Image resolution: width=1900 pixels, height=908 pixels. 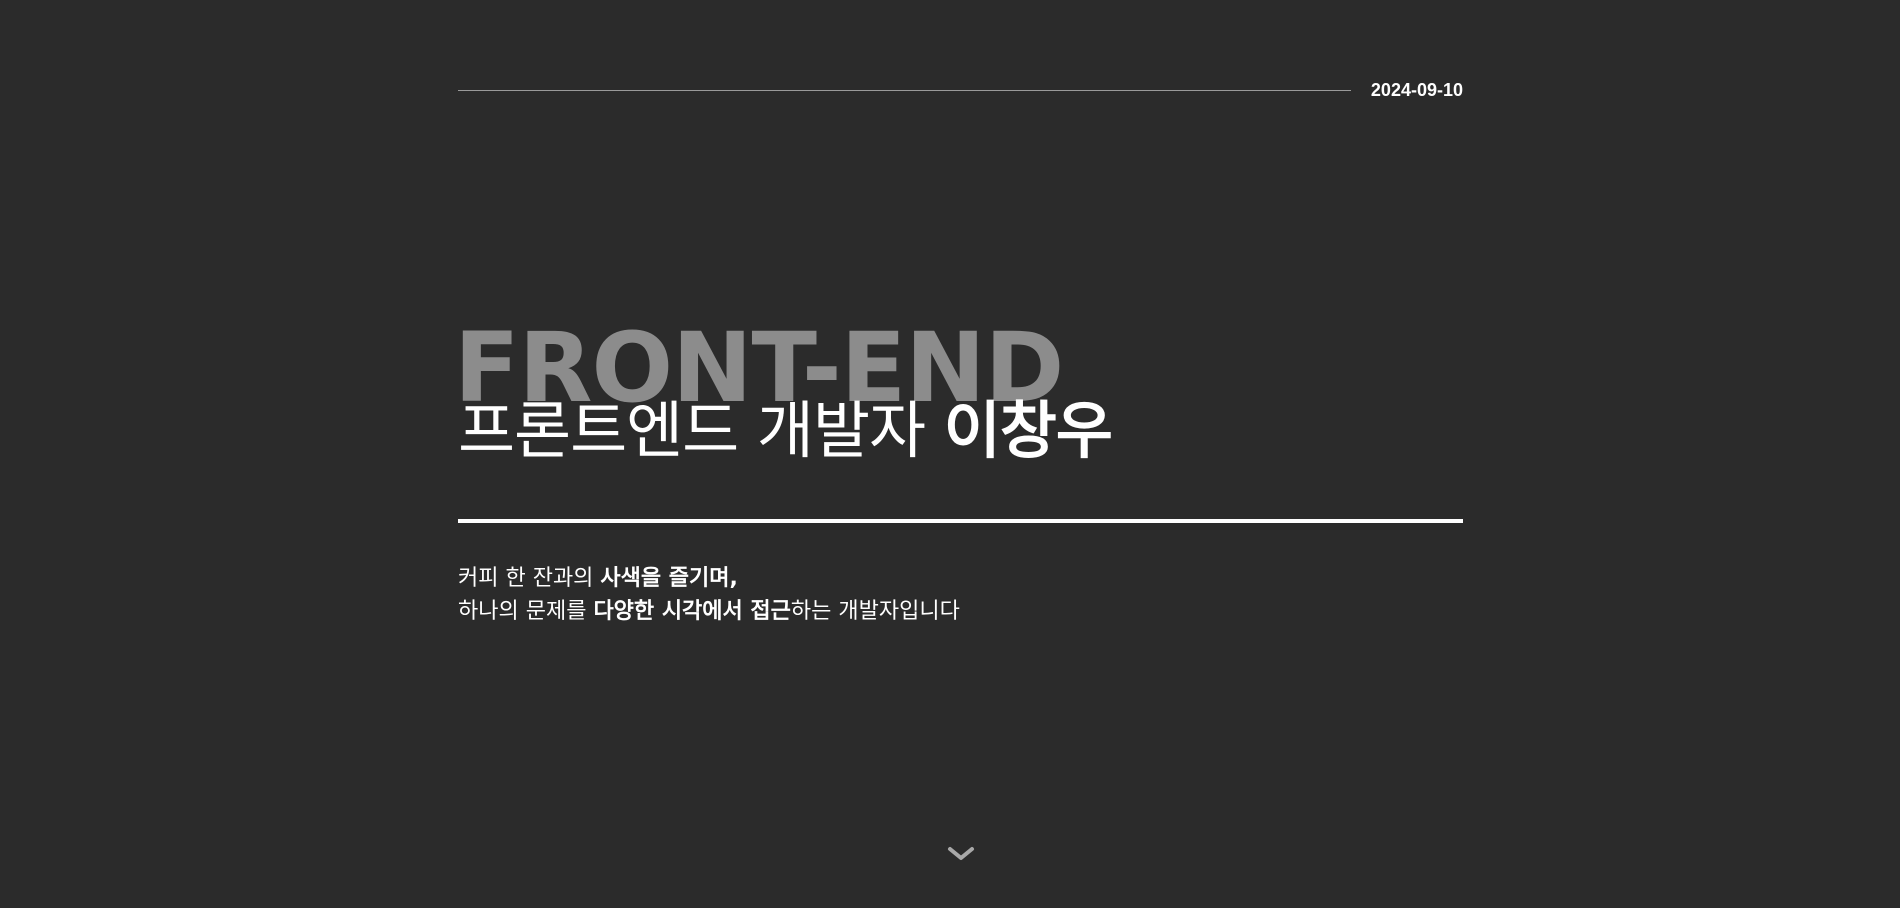 What do you see at coordinates (875, 611) in the screenshot?
I see `intro-line-2-tail: 하는 개발자입니다` at bounding box center [875, 611].